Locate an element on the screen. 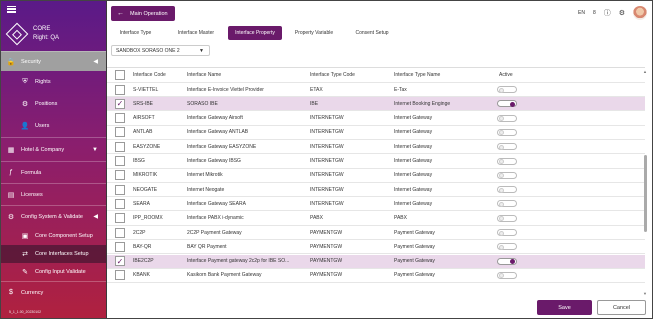 The width and height of the screenshot is (653, 319). main-operation-button: ← Main Operation is located at coordinates (143, 13).